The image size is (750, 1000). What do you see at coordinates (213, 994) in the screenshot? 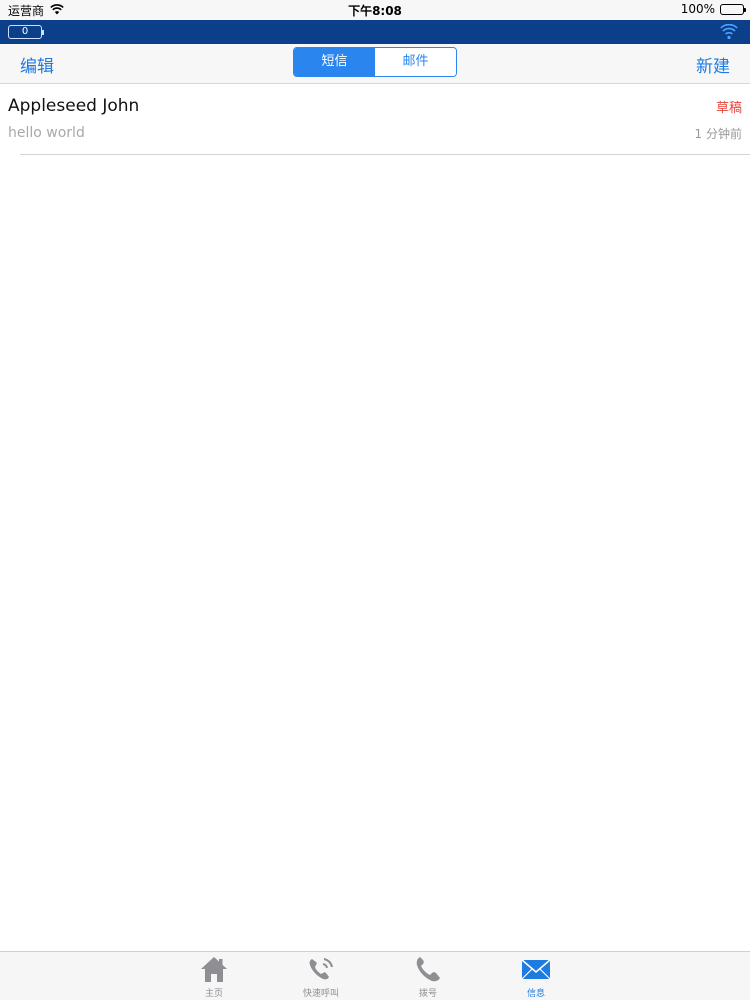
I see `tab-label: 主页` at bounding box center [213, 994].